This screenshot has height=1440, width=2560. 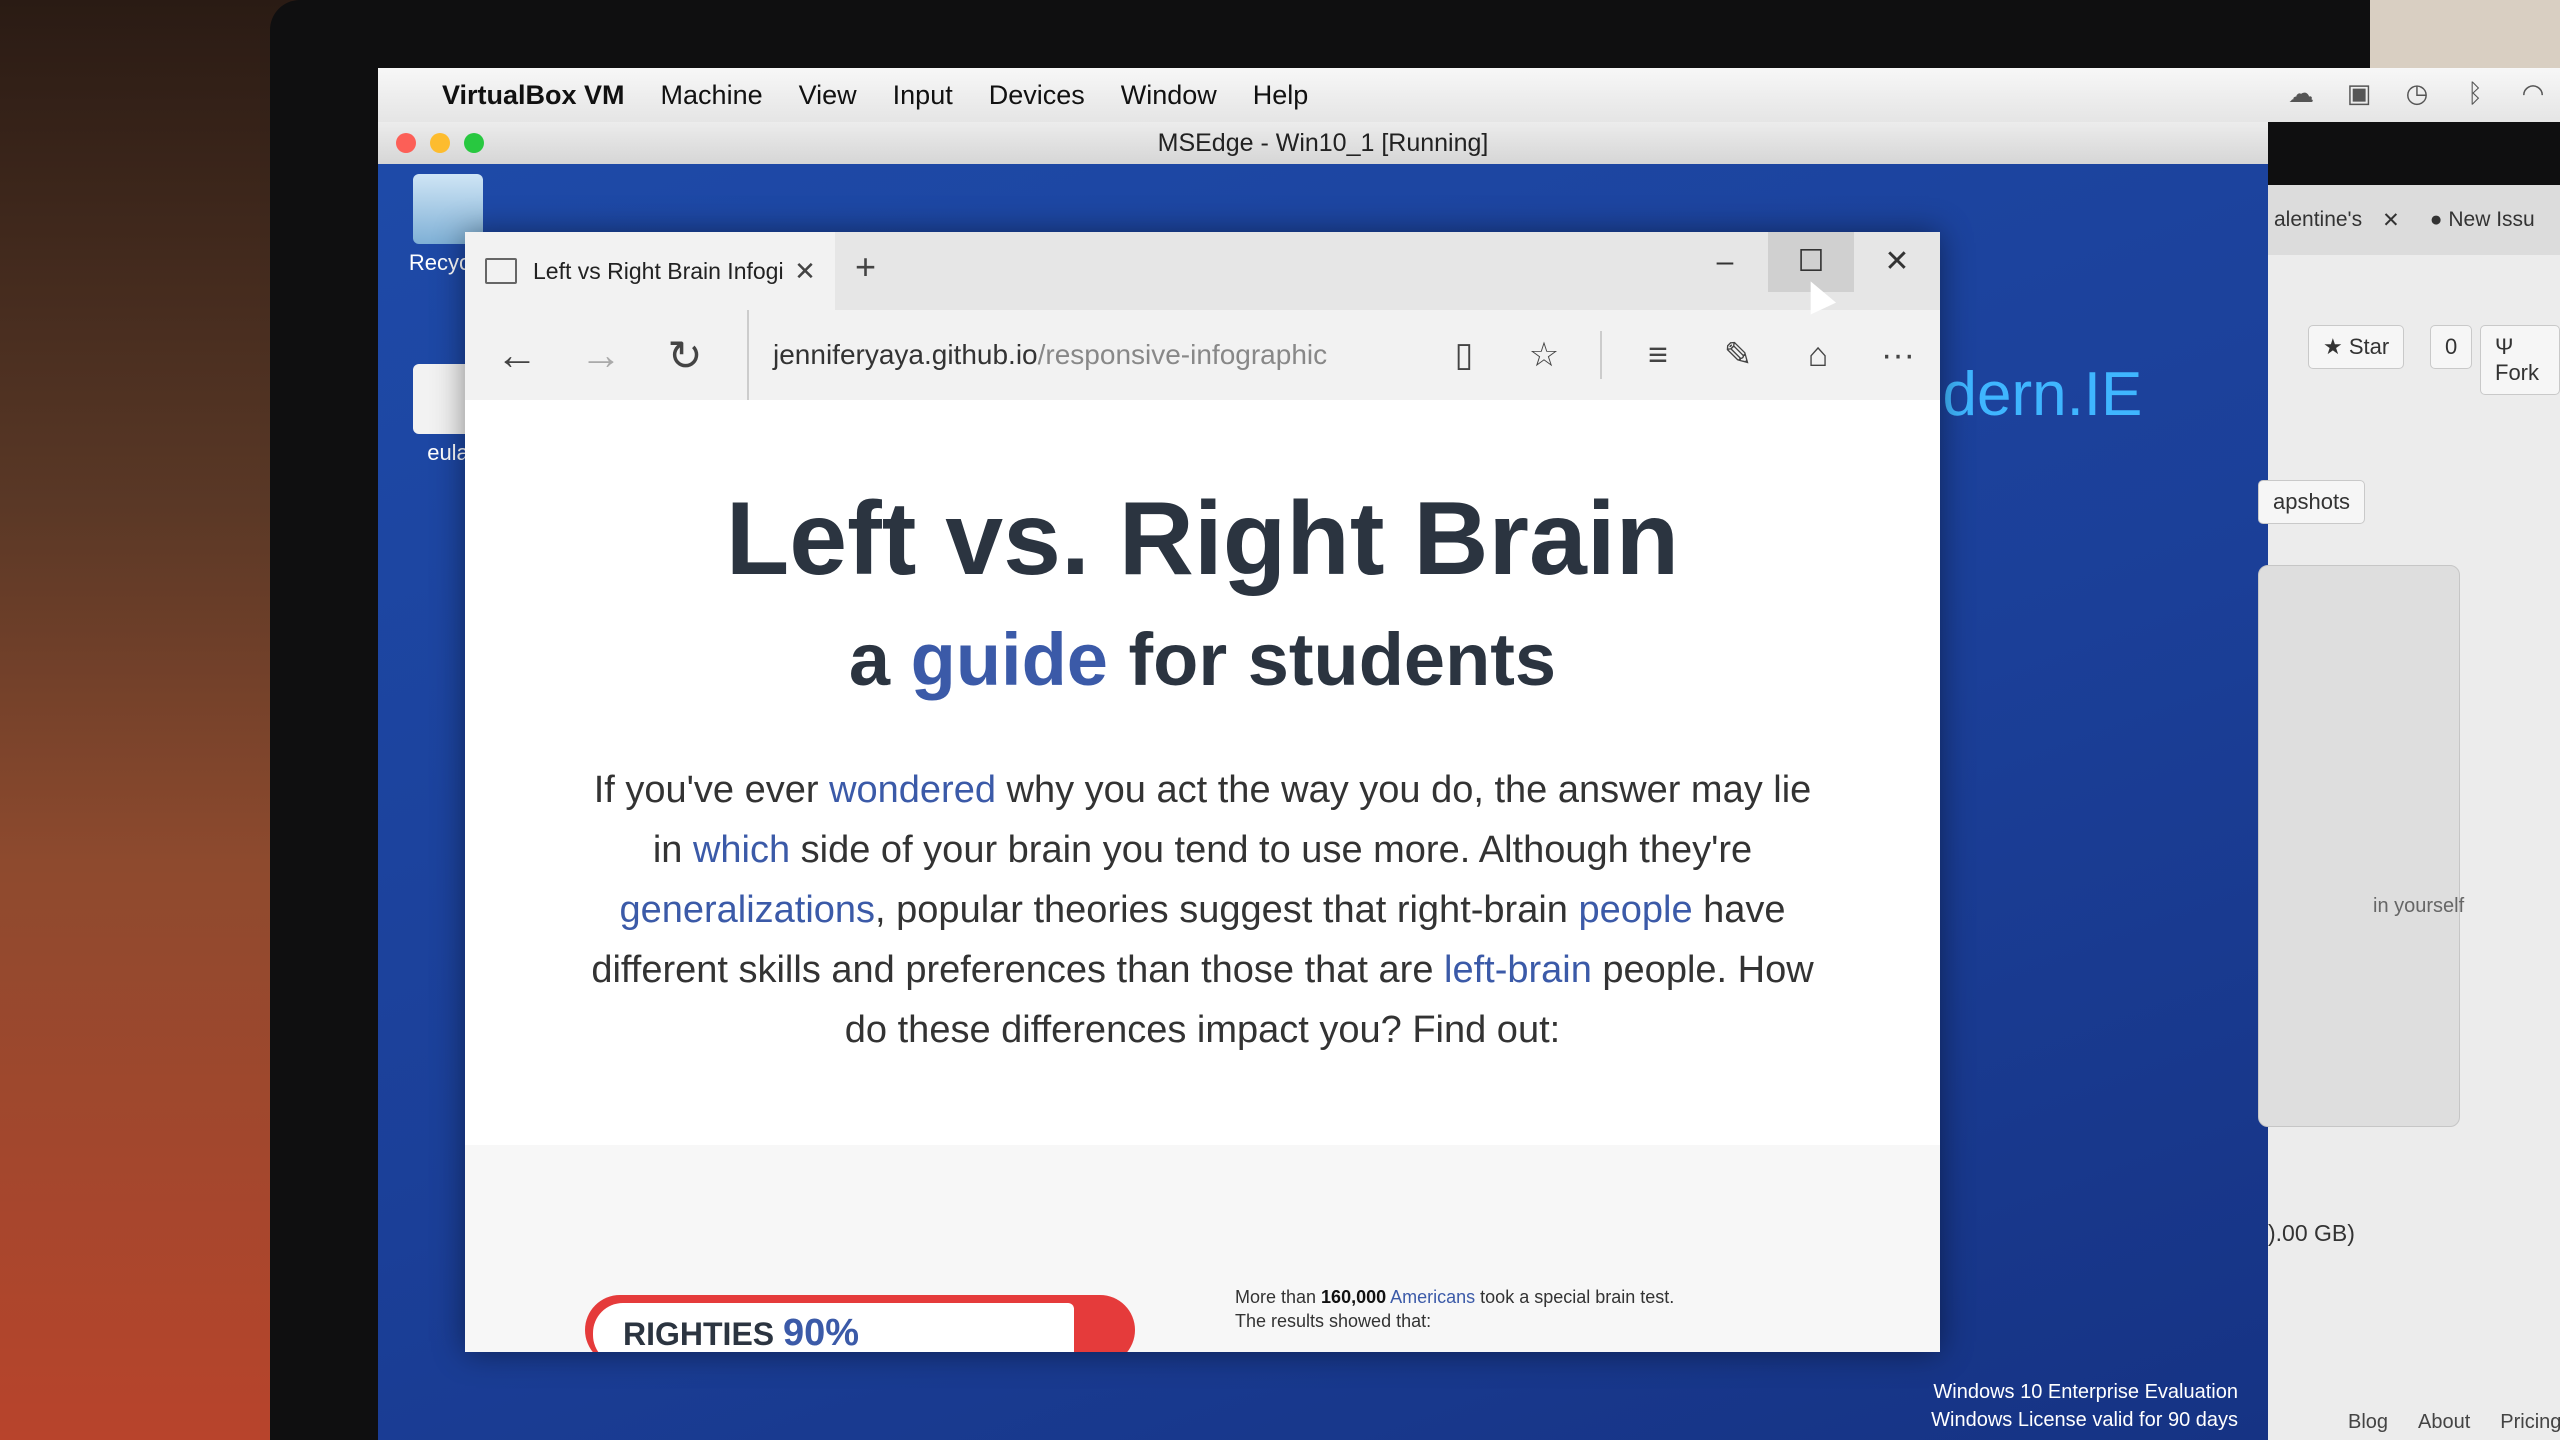 I want to click on minimize-window-icon, so click(x=440, y=143).